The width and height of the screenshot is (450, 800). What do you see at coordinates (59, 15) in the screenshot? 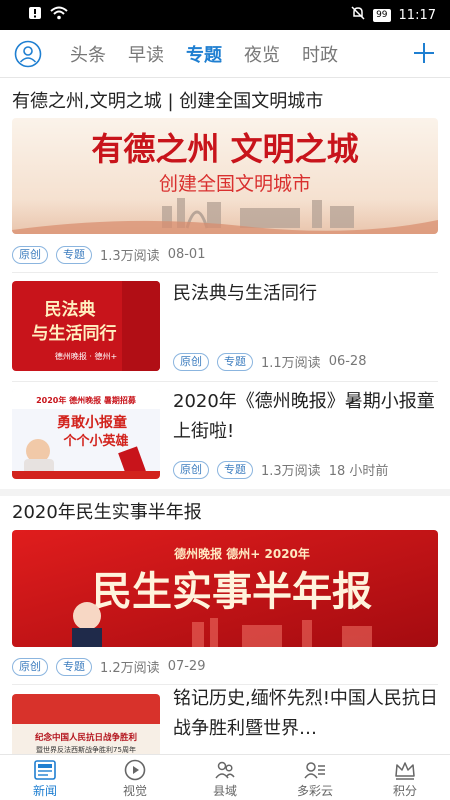
I see `wifi-icon` at bounding box center [59, 15].